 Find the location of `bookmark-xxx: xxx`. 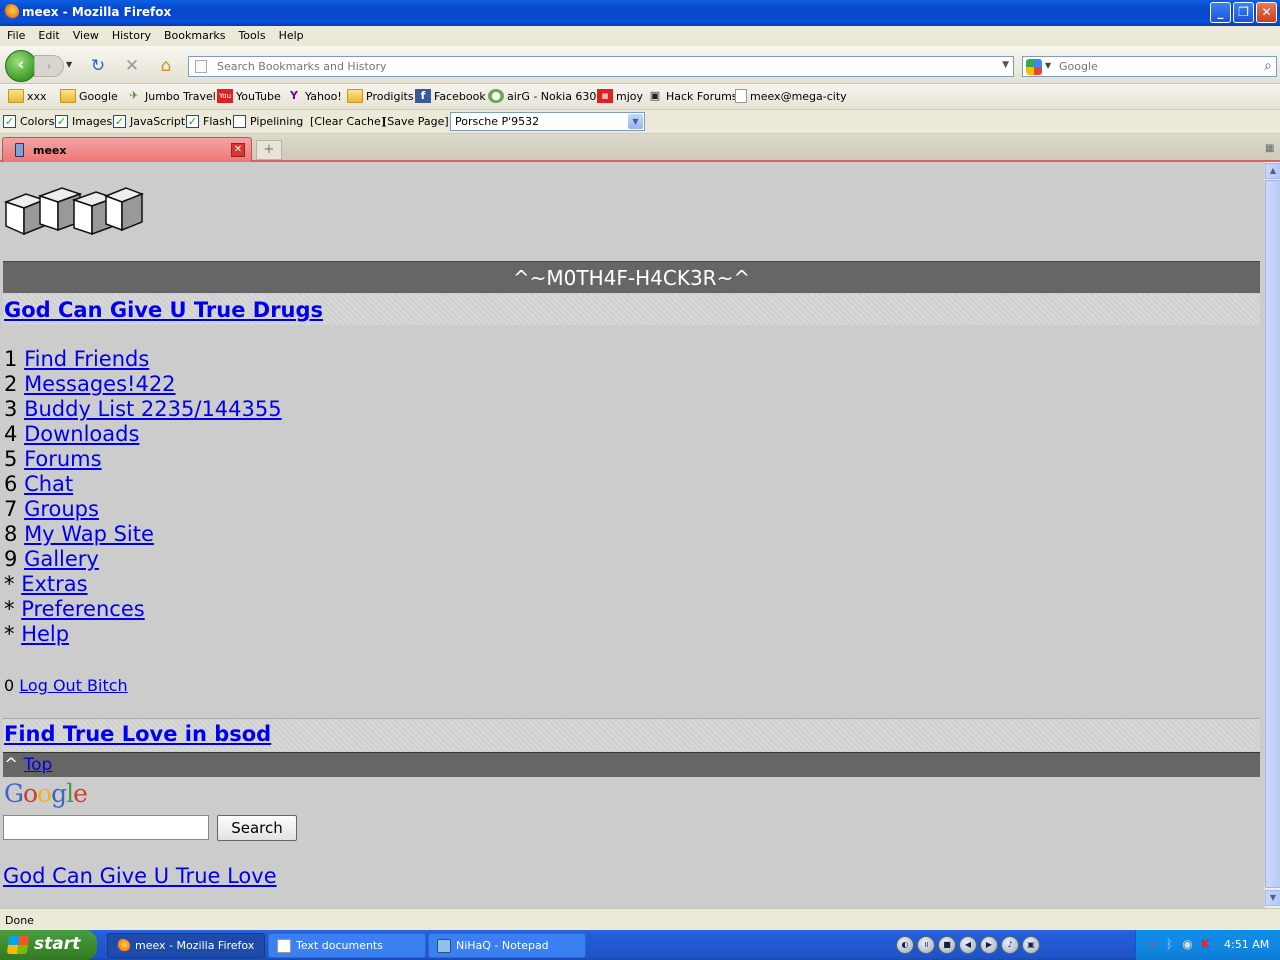

bookmark-xxx: xxx is located at coordinates (27, 96).